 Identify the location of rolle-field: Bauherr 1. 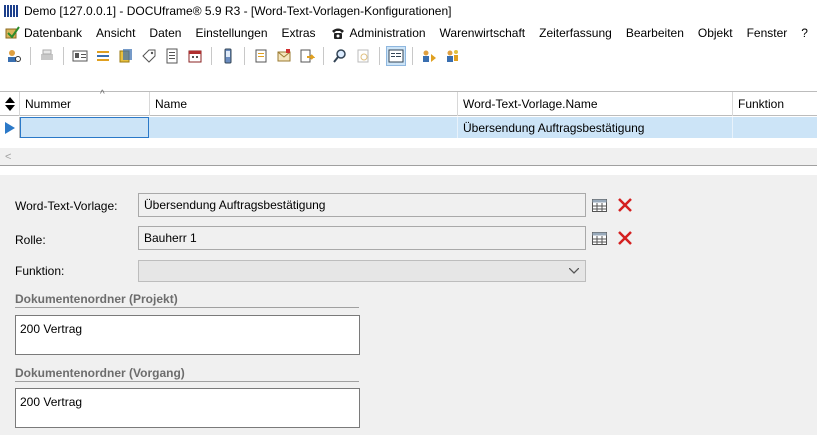
(362, 238).